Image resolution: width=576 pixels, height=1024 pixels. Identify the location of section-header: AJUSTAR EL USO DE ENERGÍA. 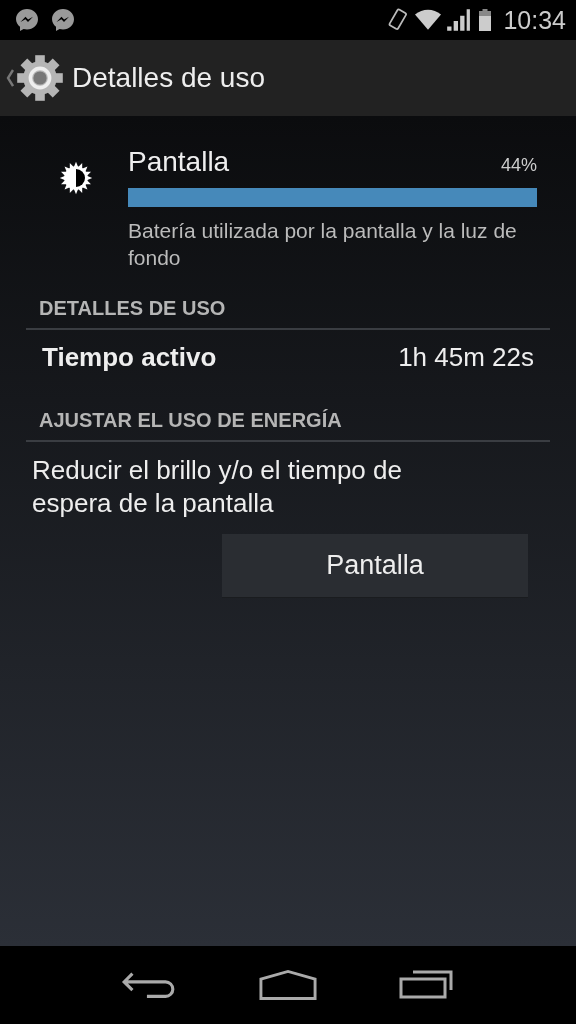
(288, 425).